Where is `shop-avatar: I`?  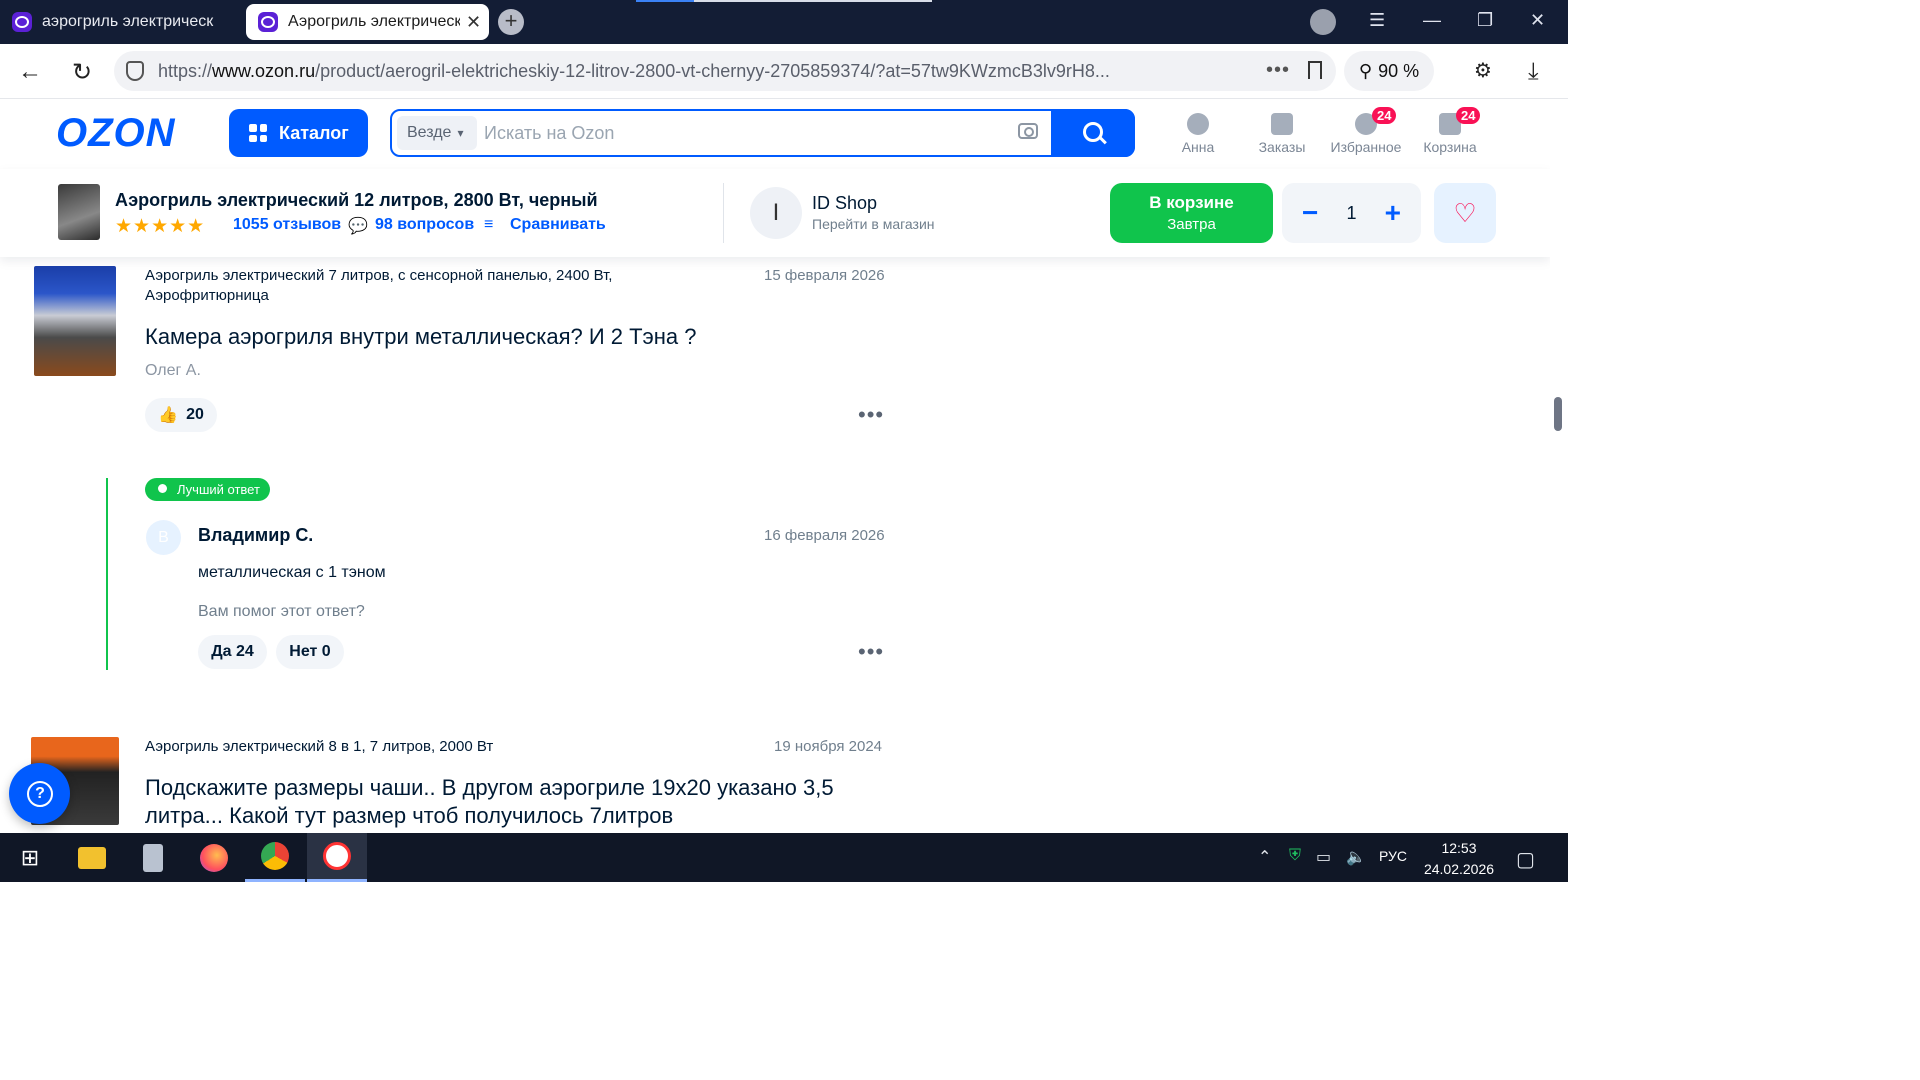 shop-avatar: I is located at coordinates (776, 213).